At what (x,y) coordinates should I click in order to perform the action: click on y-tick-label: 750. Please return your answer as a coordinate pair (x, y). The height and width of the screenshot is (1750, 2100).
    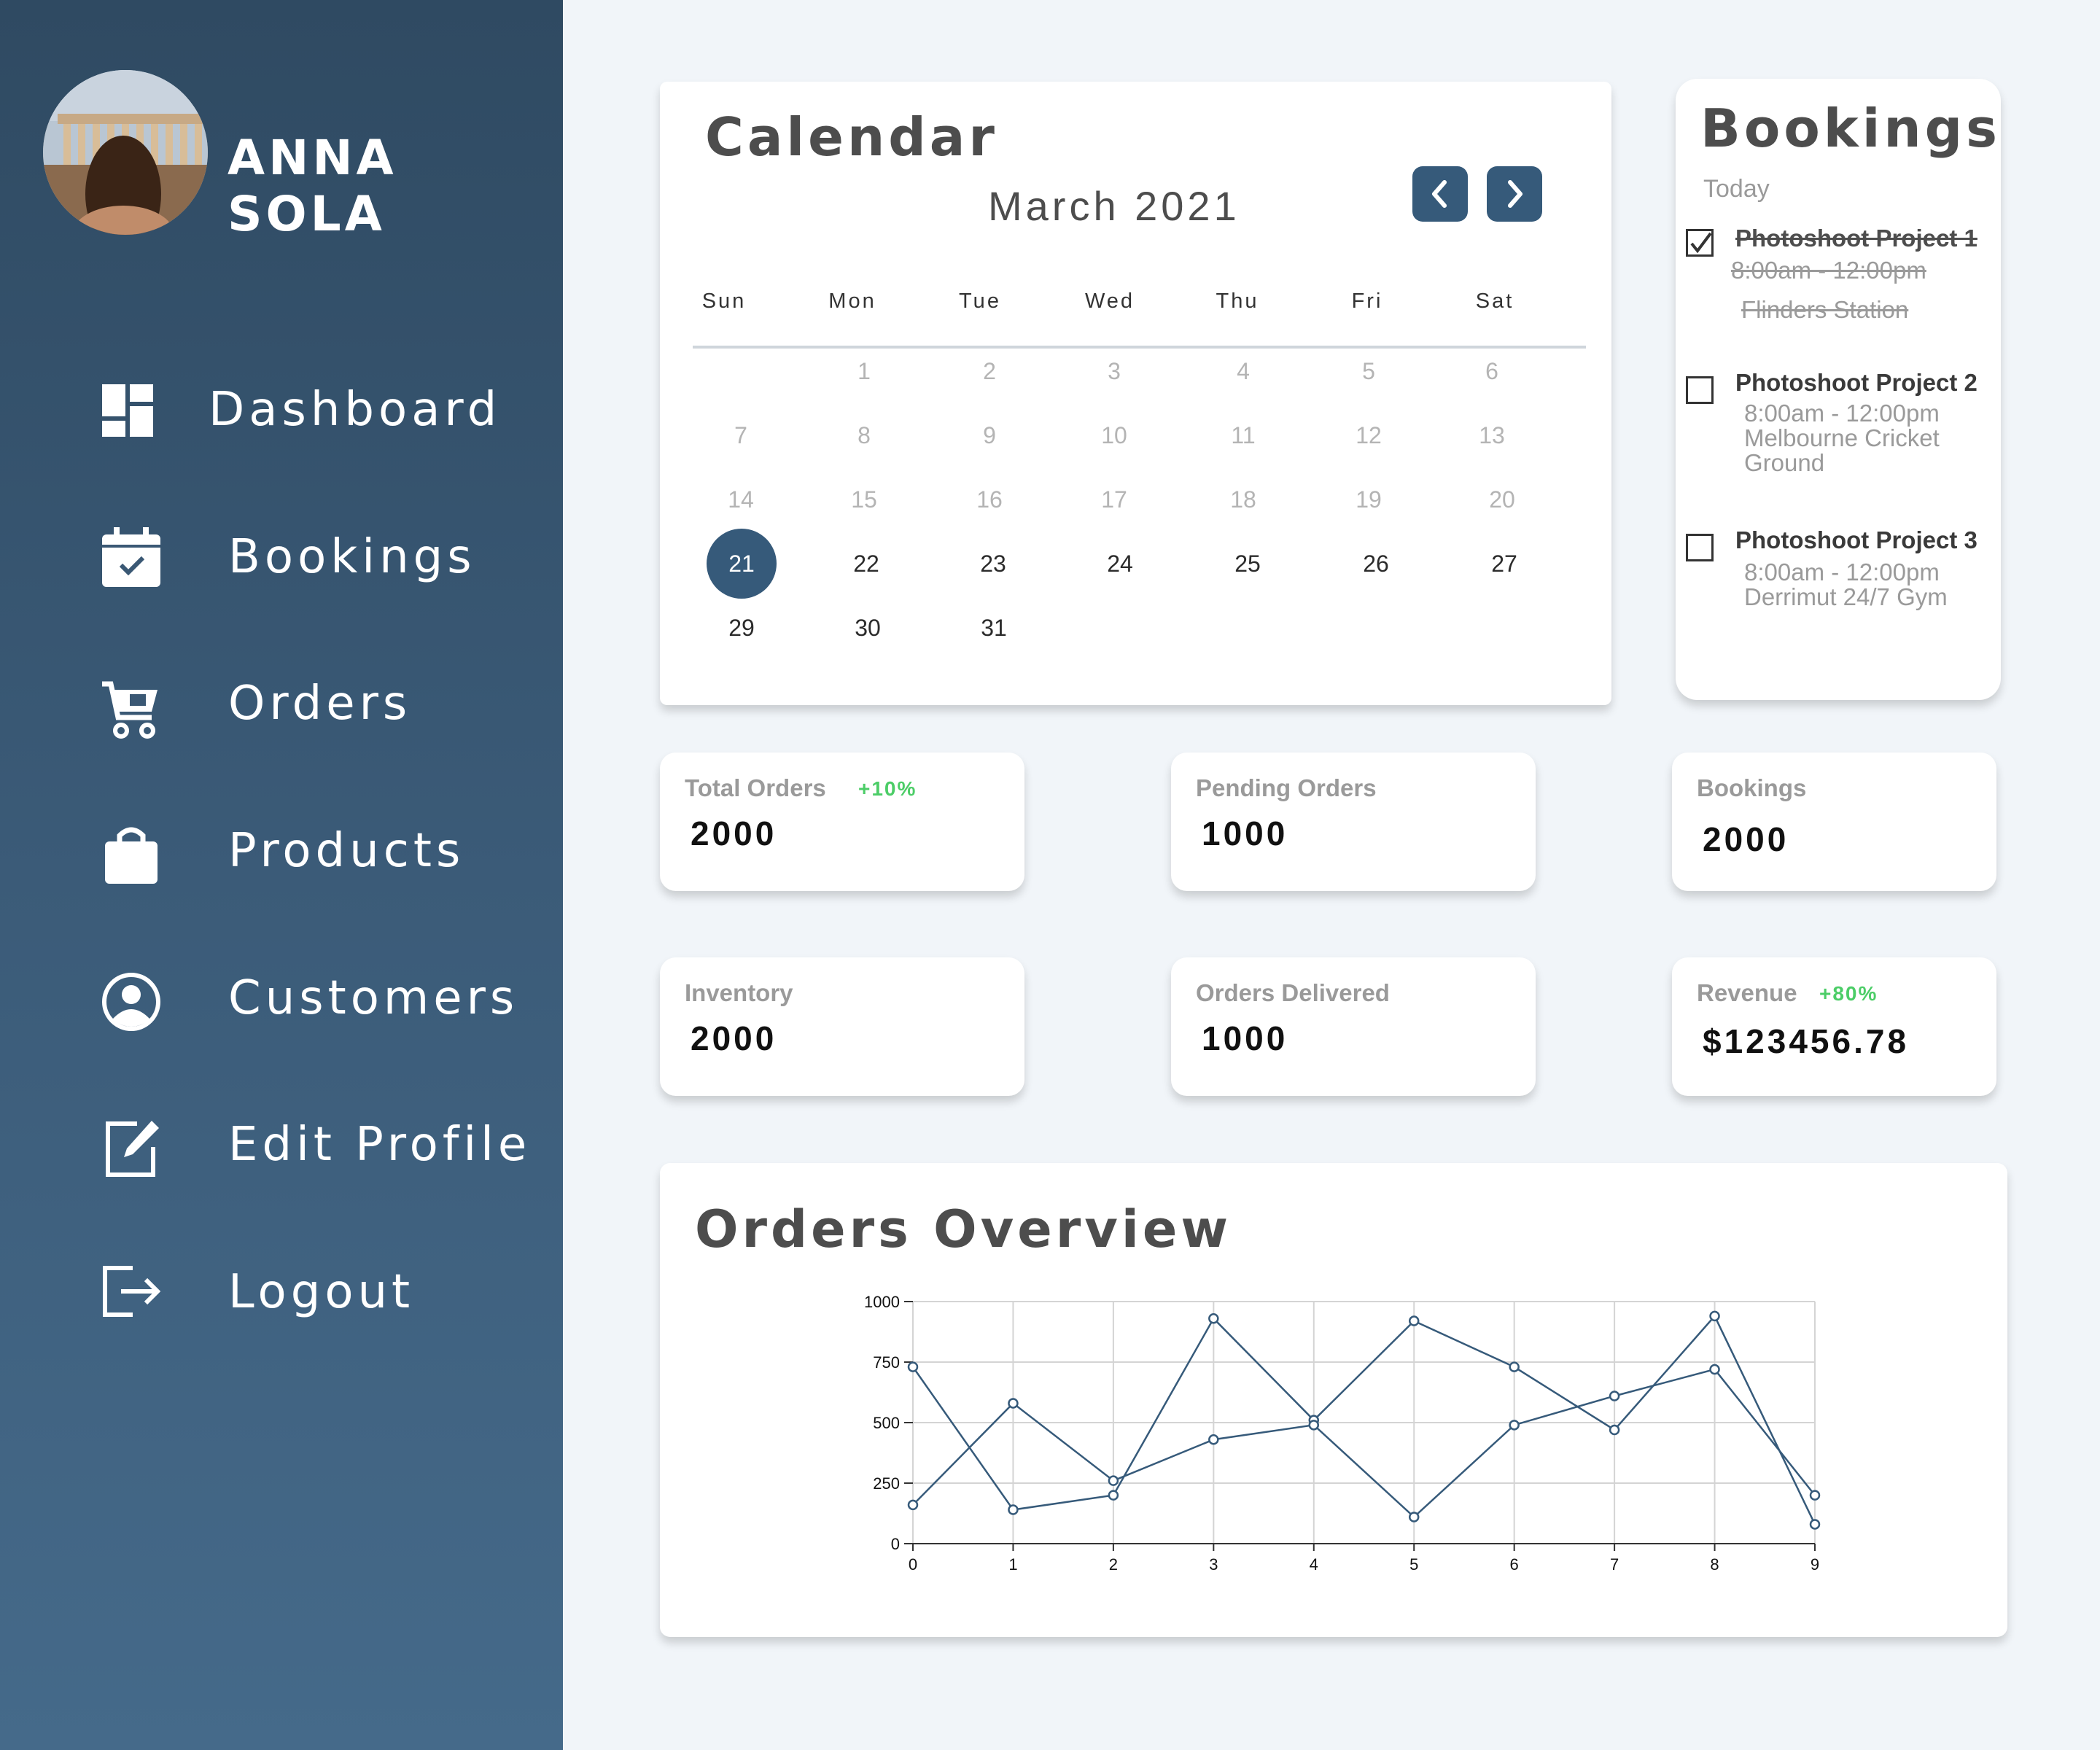
    Looking at the image, I should click on (886, 1362).